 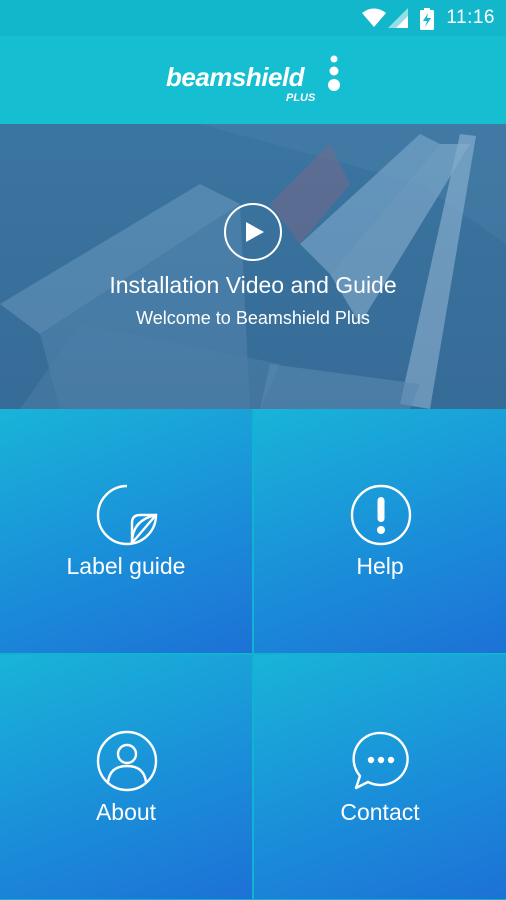 I want to click on contact-label: Contact, so click(x=380, y=812).